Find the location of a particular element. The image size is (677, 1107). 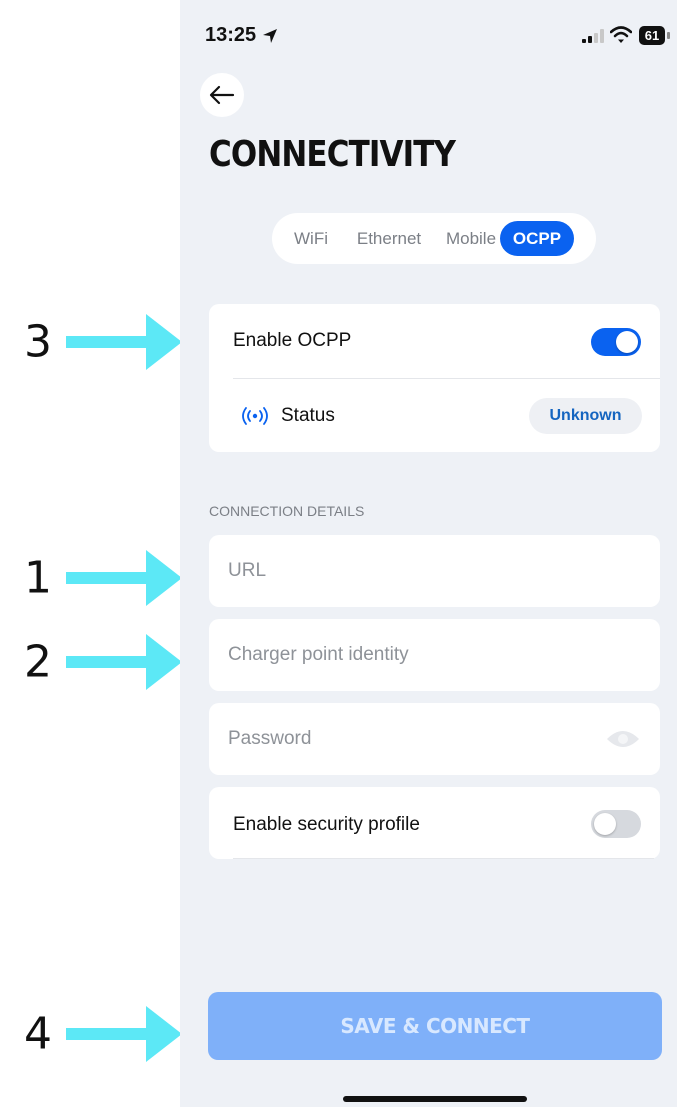

annotation-1: 1 is located at coordinates (91, 578).